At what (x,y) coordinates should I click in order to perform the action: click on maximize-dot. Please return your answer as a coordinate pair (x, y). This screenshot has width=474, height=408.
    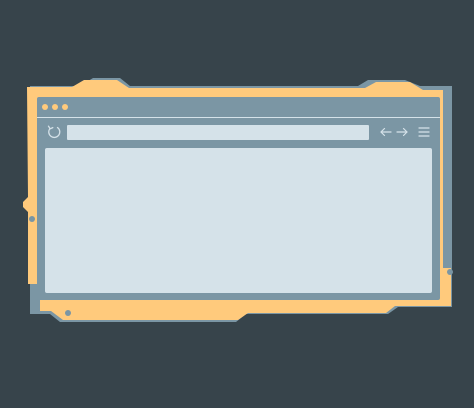
    Looking at the image, I should click on (65, 107).